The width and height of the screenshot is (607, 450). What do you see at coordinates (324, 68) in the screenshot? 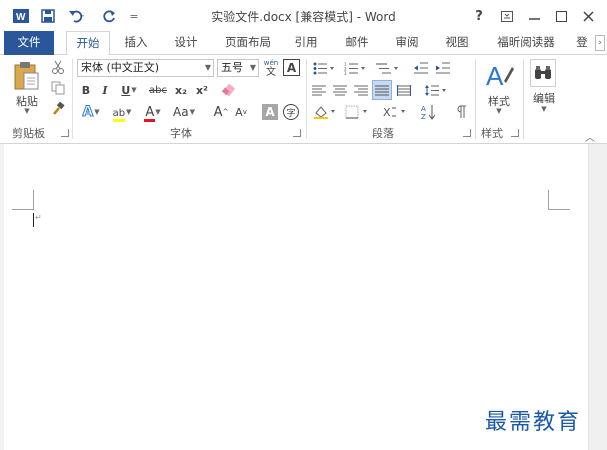
I see `bullets-icon` at bounding box center [324, 68].